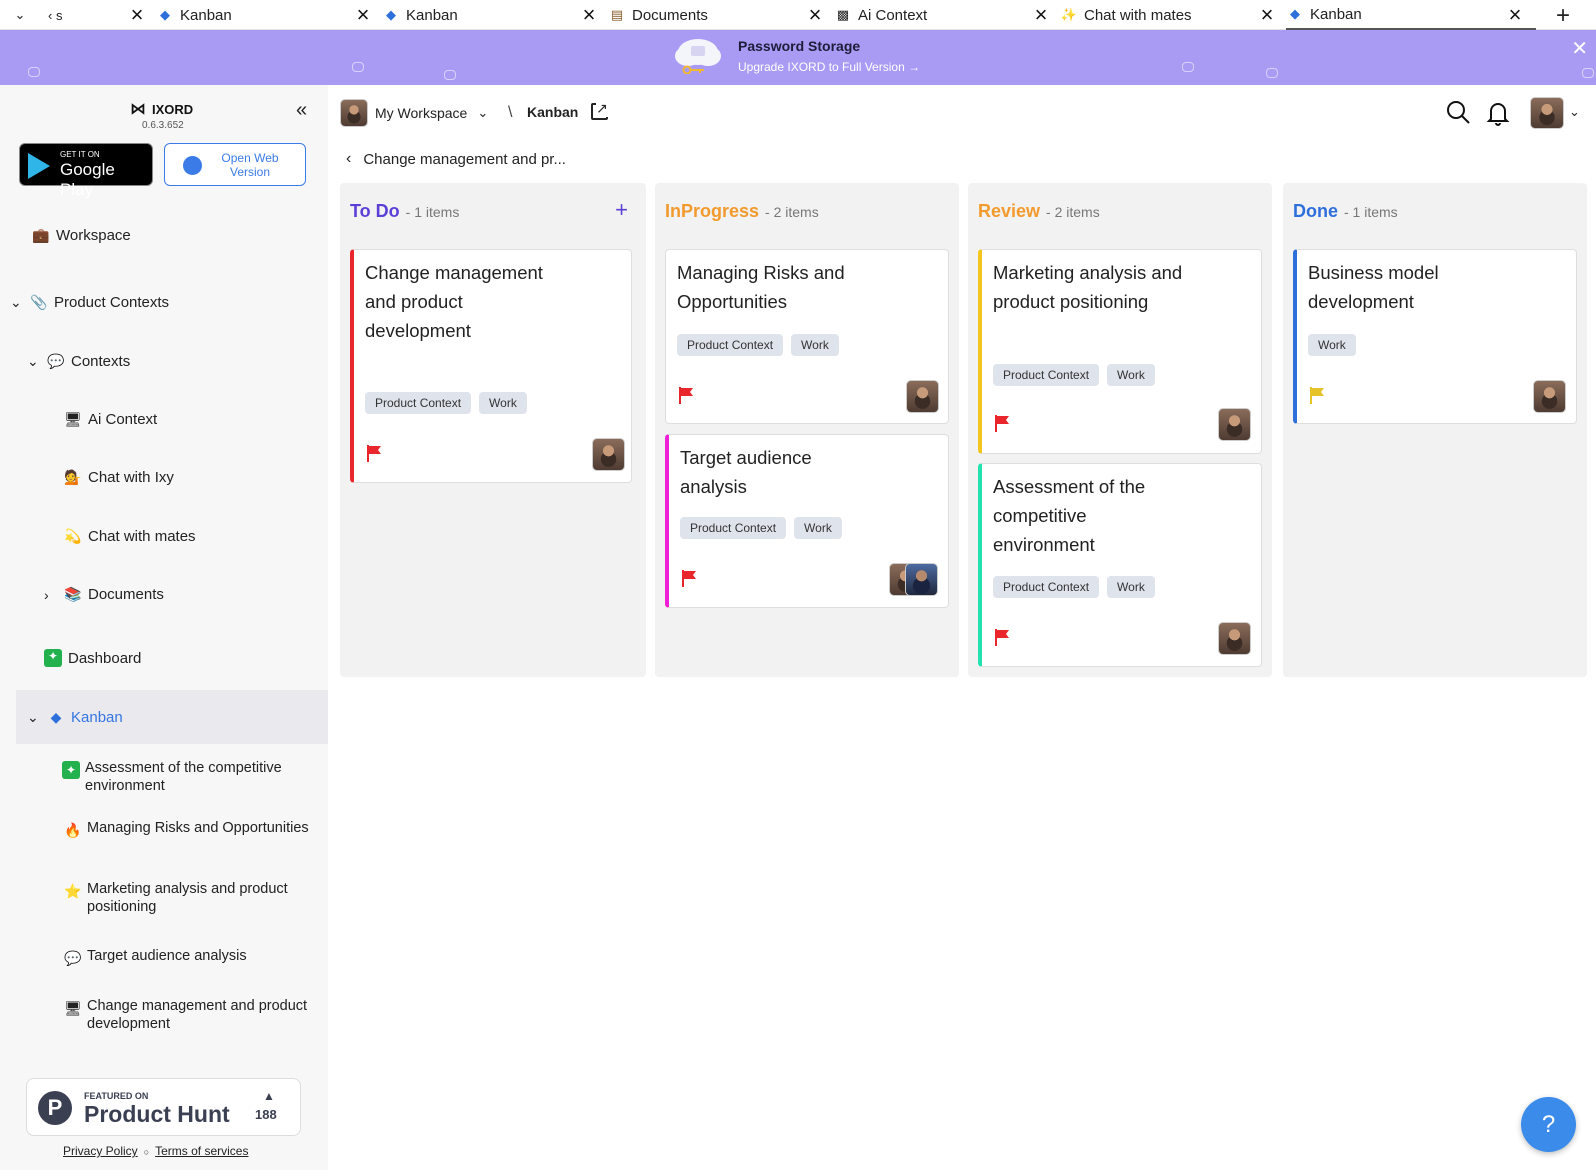 Image resolution: width=1596 pixels, height=1170 pixels. What do you see at coordinates (73, 1008) in the screenshot?
I see `monitor-icon: 🖥` at bounding box center [73, 1008].